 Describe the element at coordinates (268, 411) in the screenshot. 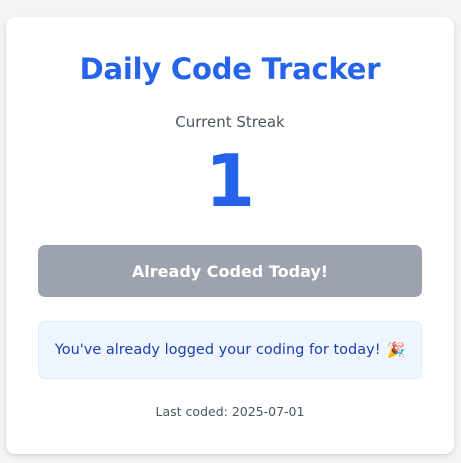

I see `last-coded-date: 2025-07-01` at that location.